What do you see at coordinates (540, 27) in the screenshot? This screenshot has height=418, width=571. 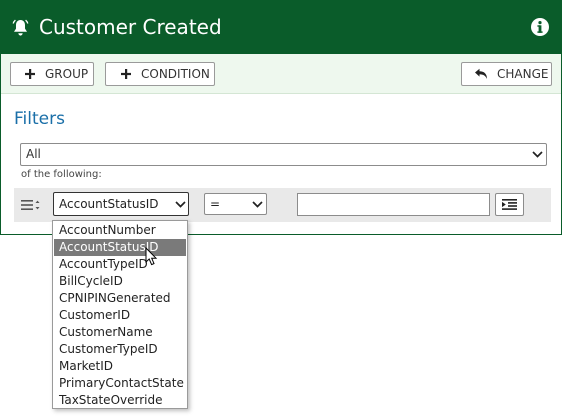 I see `info-icon` at bounding box center [540, 27].